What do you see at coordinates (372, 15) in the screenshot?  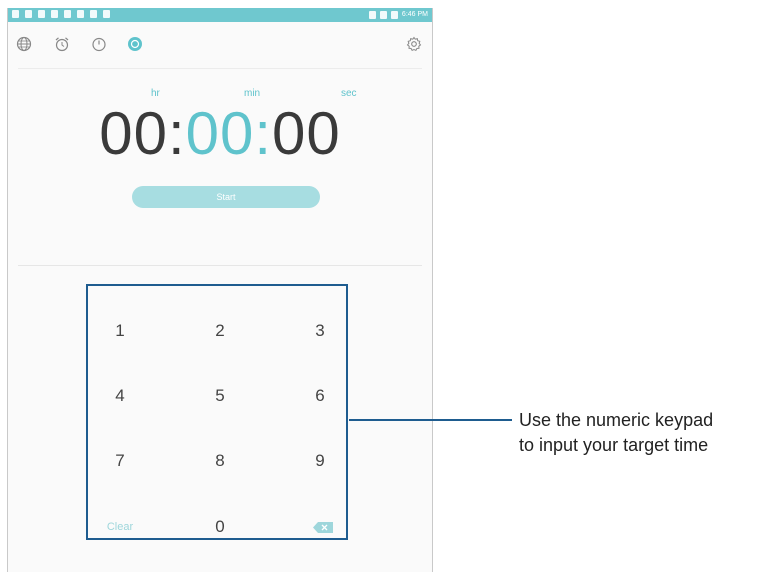 I see `moon-icon` at bounding box center [372, 15].